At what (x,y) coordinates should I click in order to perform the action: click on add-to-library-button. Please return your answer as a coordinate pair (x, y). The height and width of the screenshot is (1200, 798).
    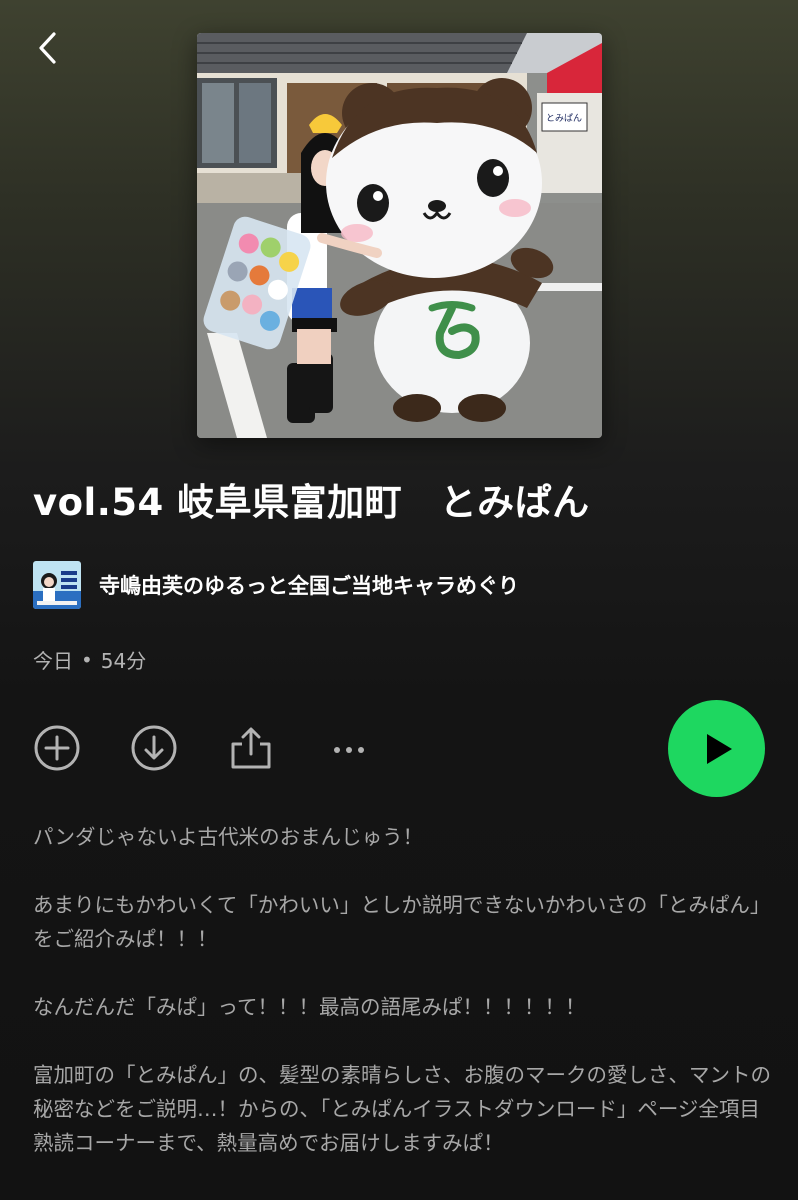
    Looking at the image, I should click on (57, 748).